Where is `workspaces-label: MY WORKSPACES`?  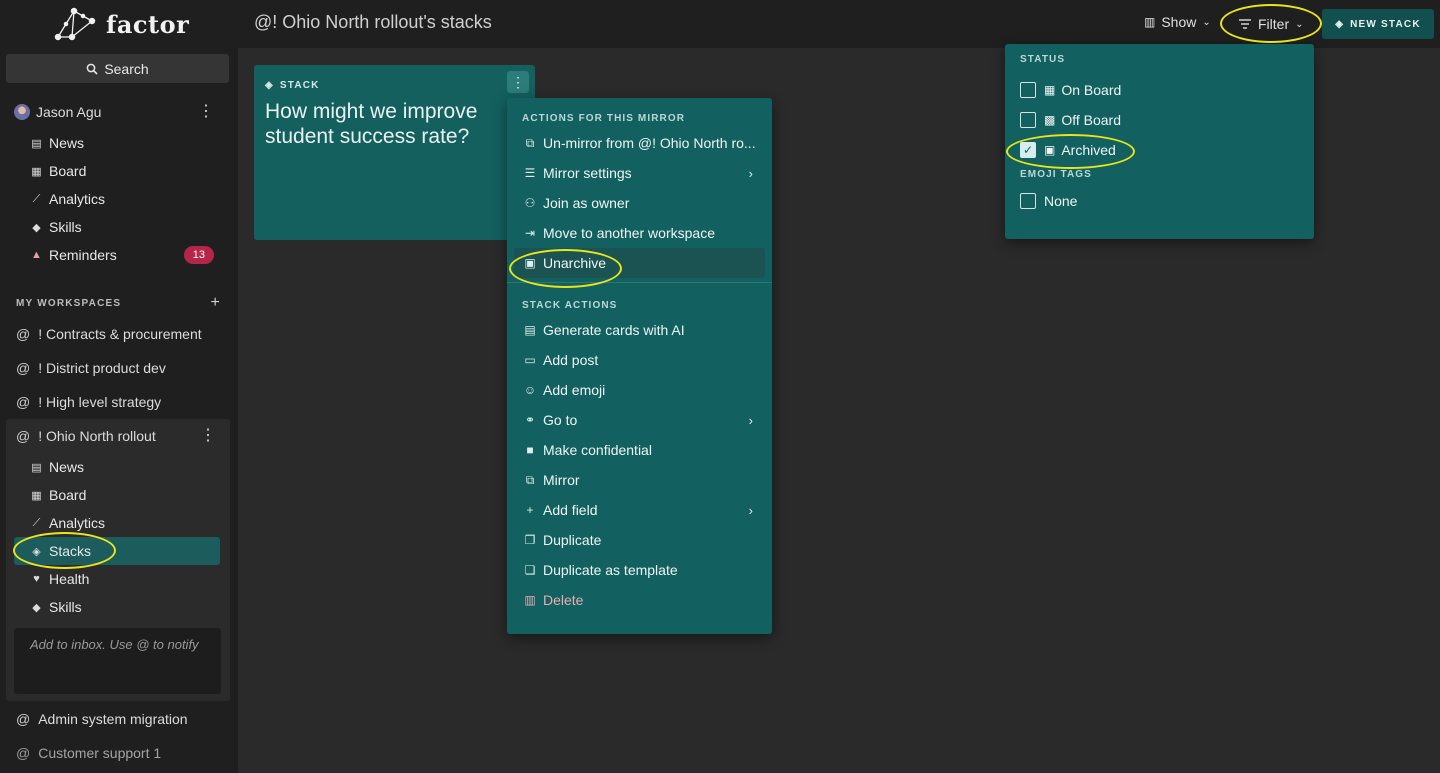
workspaces-label: MY WORKSPACES is located at coordinates (69, 303).